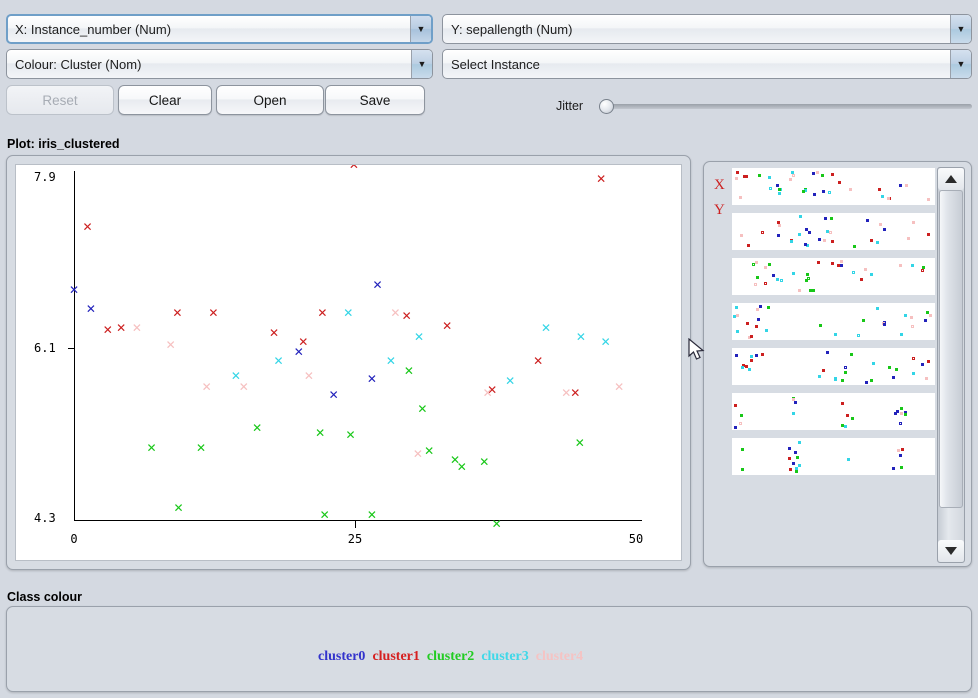  What do you see at coordinates (450, 656) in the screenshot?
I see `legend-item-cluster2: cluster2` at bounding box center [450, 656].